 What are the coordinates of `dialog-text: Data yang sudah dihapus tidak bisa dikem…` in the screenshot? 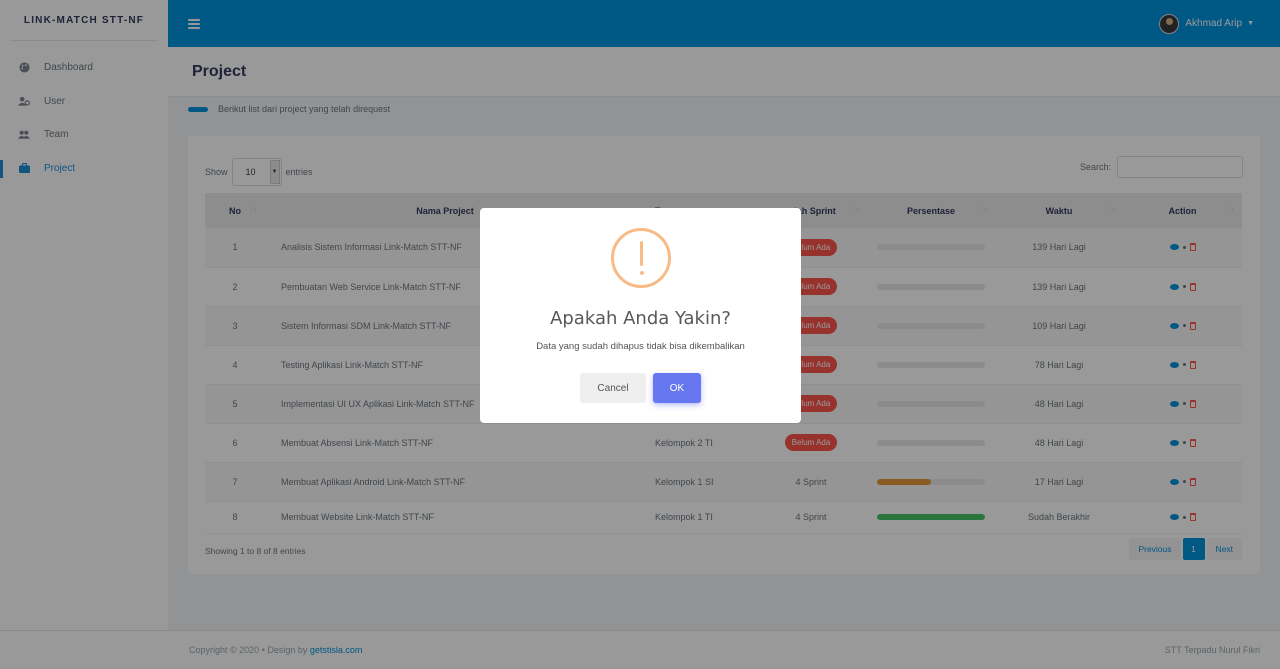 It's located at (640, 346).